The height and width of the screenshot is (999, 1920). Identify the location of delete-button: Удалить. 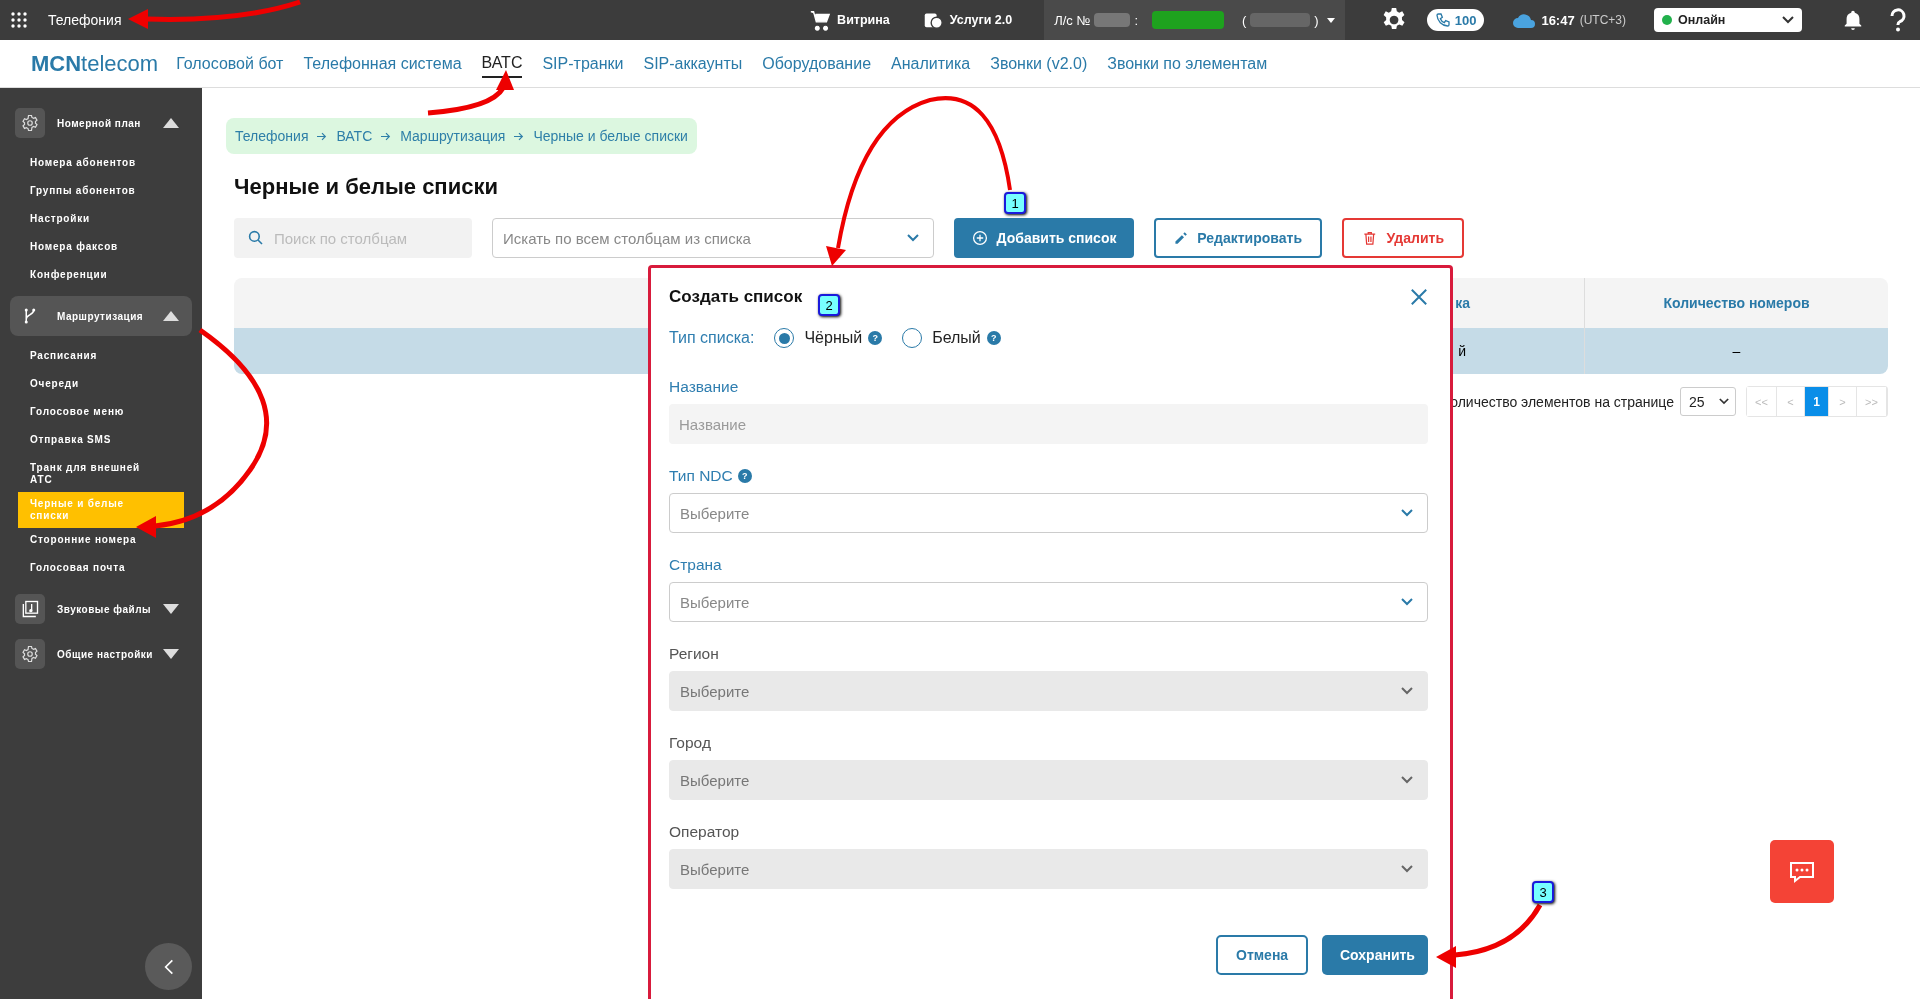
(1403, 238).